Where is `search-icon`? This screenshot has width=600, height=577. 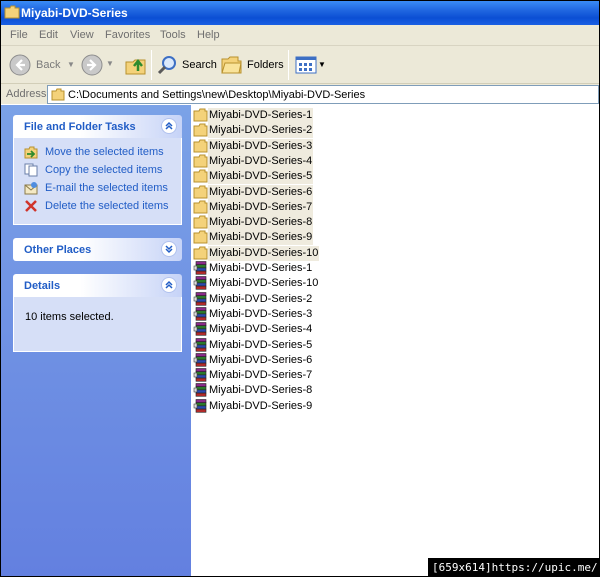 search-icon is located at coordinates (166, 65).